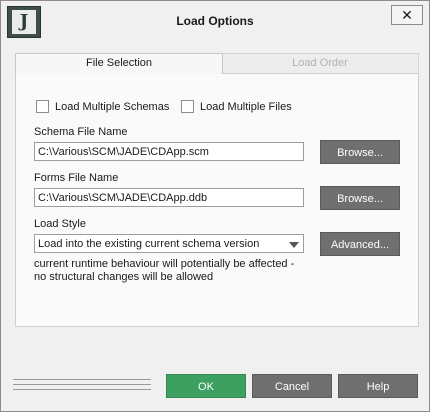 This screenshot has width=430, height=412. I want to click on ok-button: OK, so click(206, 386).